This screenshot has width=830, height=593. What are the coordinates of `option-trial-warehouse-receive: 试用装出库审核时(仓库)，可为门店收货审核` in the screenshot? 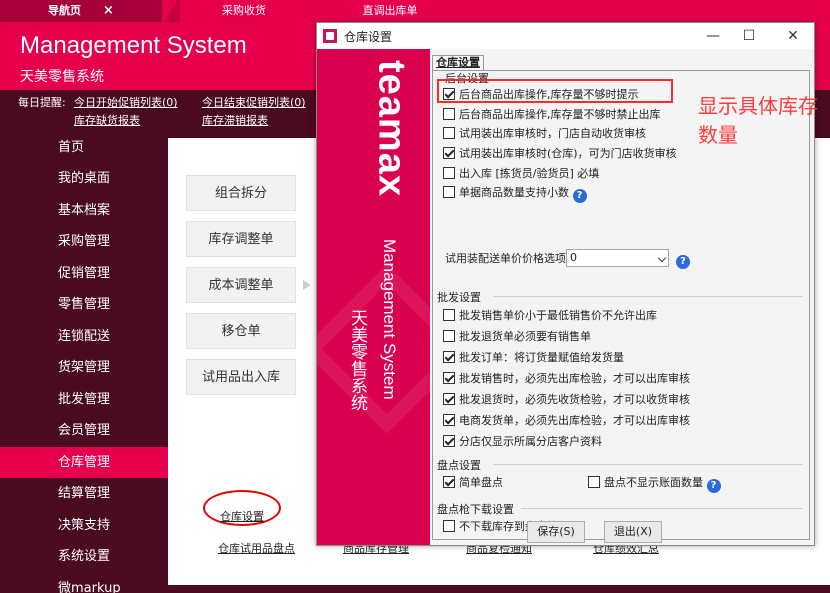 It's located at (560, 154).